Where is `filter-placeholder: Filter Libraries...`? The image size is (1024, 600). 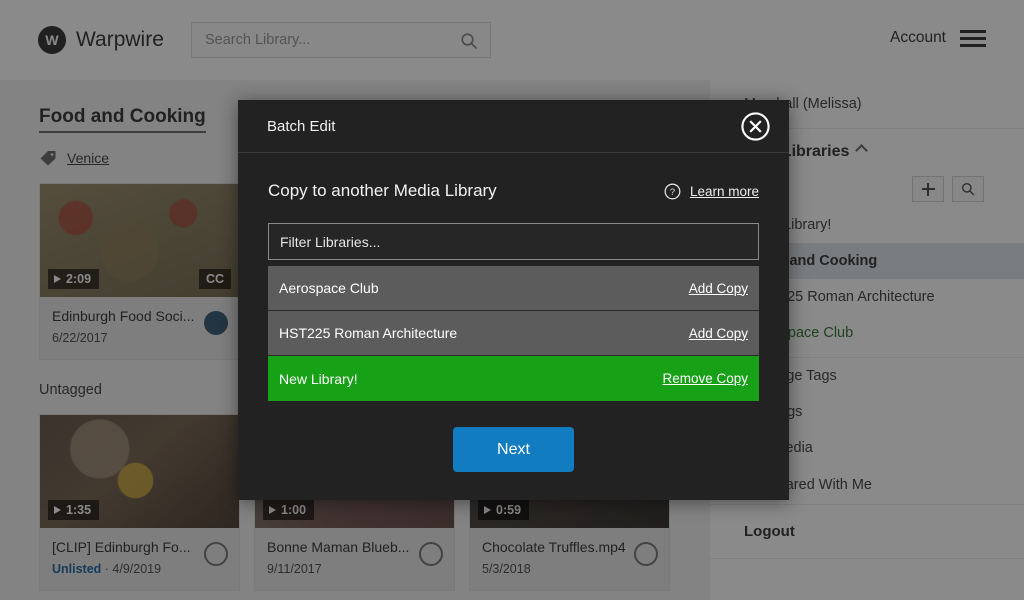
filter-placeholder: Filter Libraries... is located at coordinates (330, 241).